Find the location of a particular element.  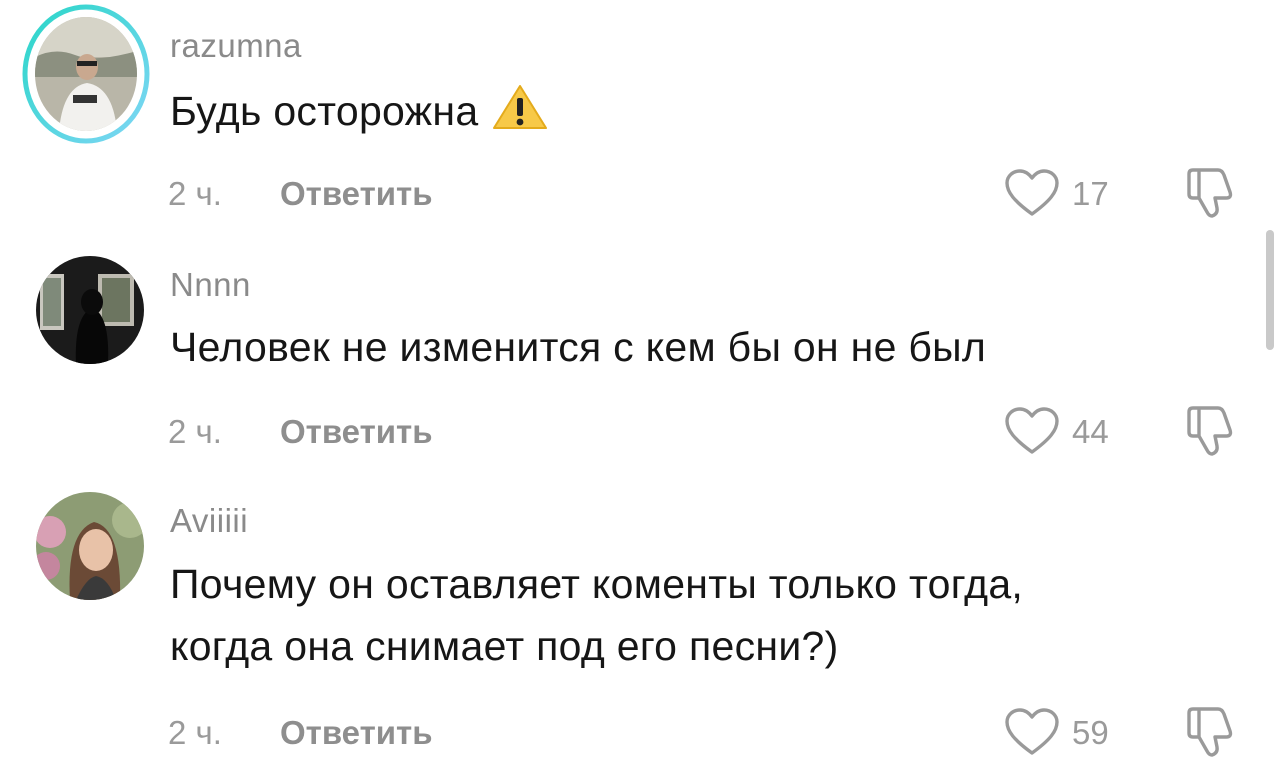

like-count: 59 is located at coordinates (1090, 732).